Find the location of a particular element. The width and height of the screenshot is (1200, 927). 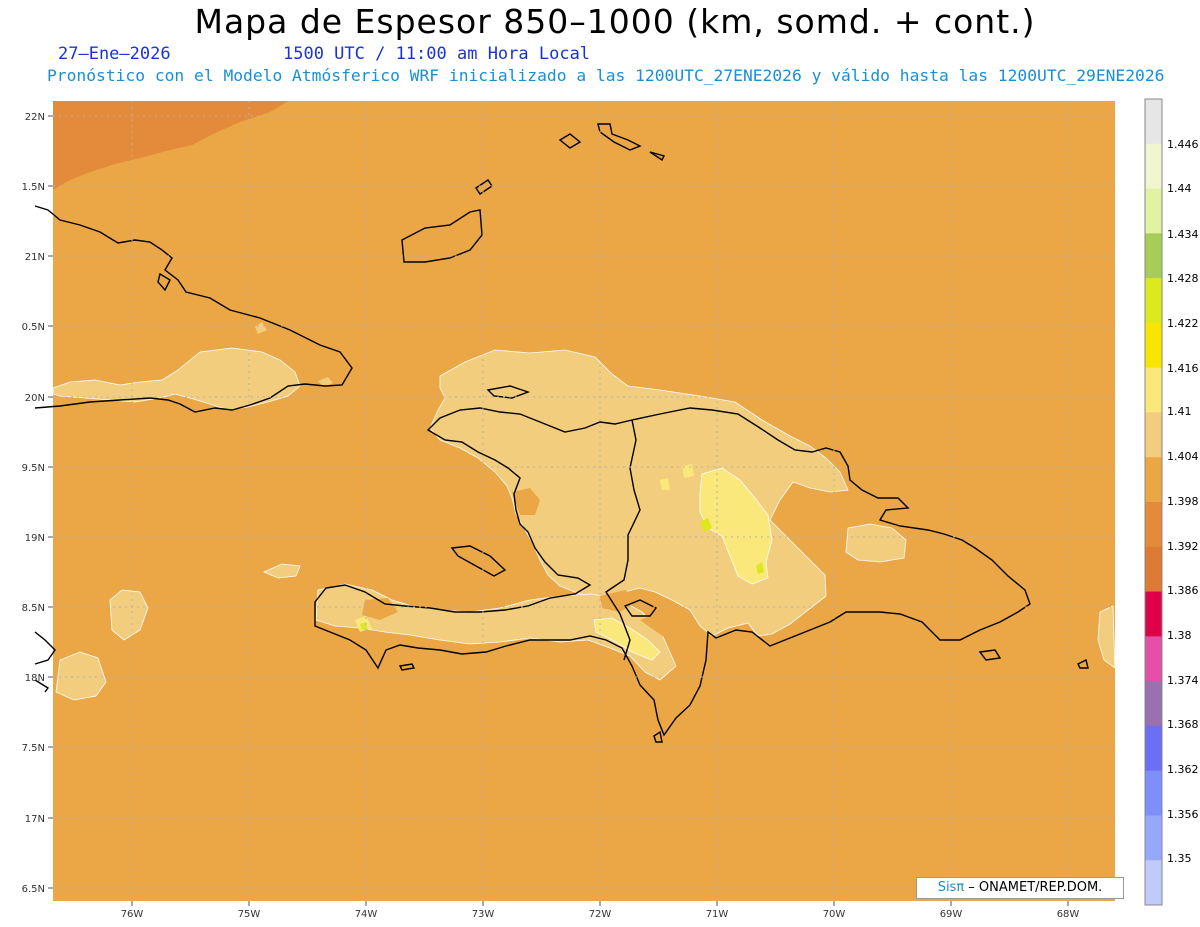

colorbar-label: 1.446 is located at coordinates (1183, 144).